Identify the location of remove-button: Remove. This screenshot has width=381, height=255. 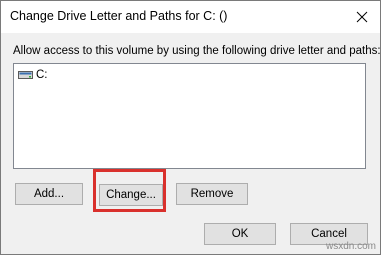
(212, 194).